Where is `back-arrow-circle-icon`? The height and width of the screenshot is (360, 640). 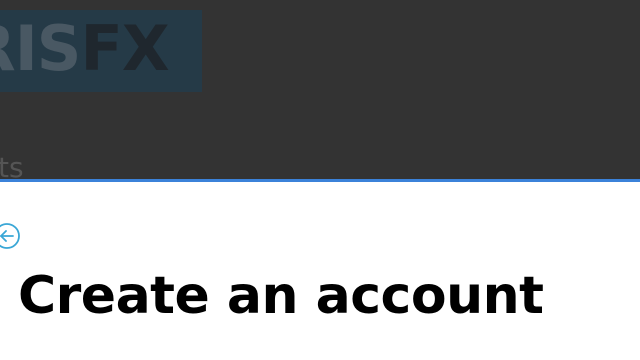 back-arrow-circle-icon is located at coordinates (10, 236).